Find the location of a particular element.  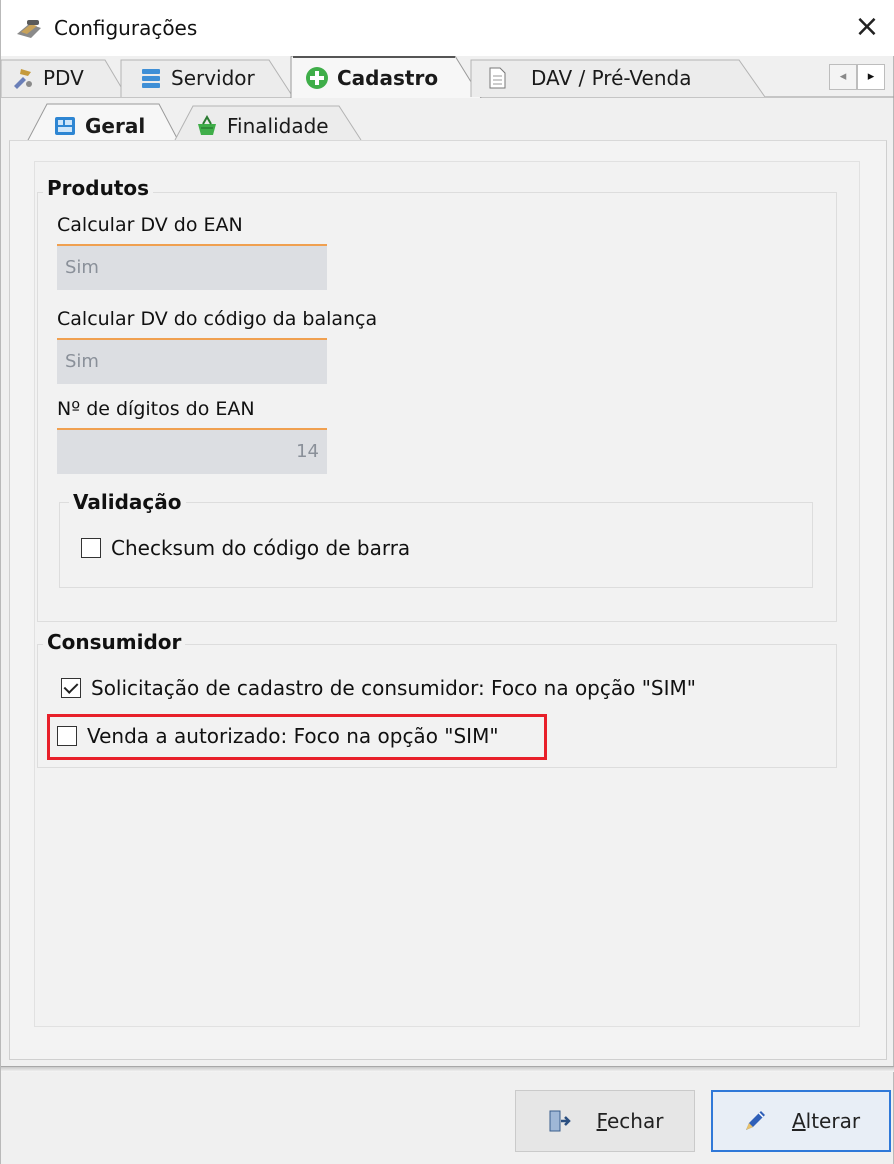

footer-separator is located at coordinates (447, 1069).